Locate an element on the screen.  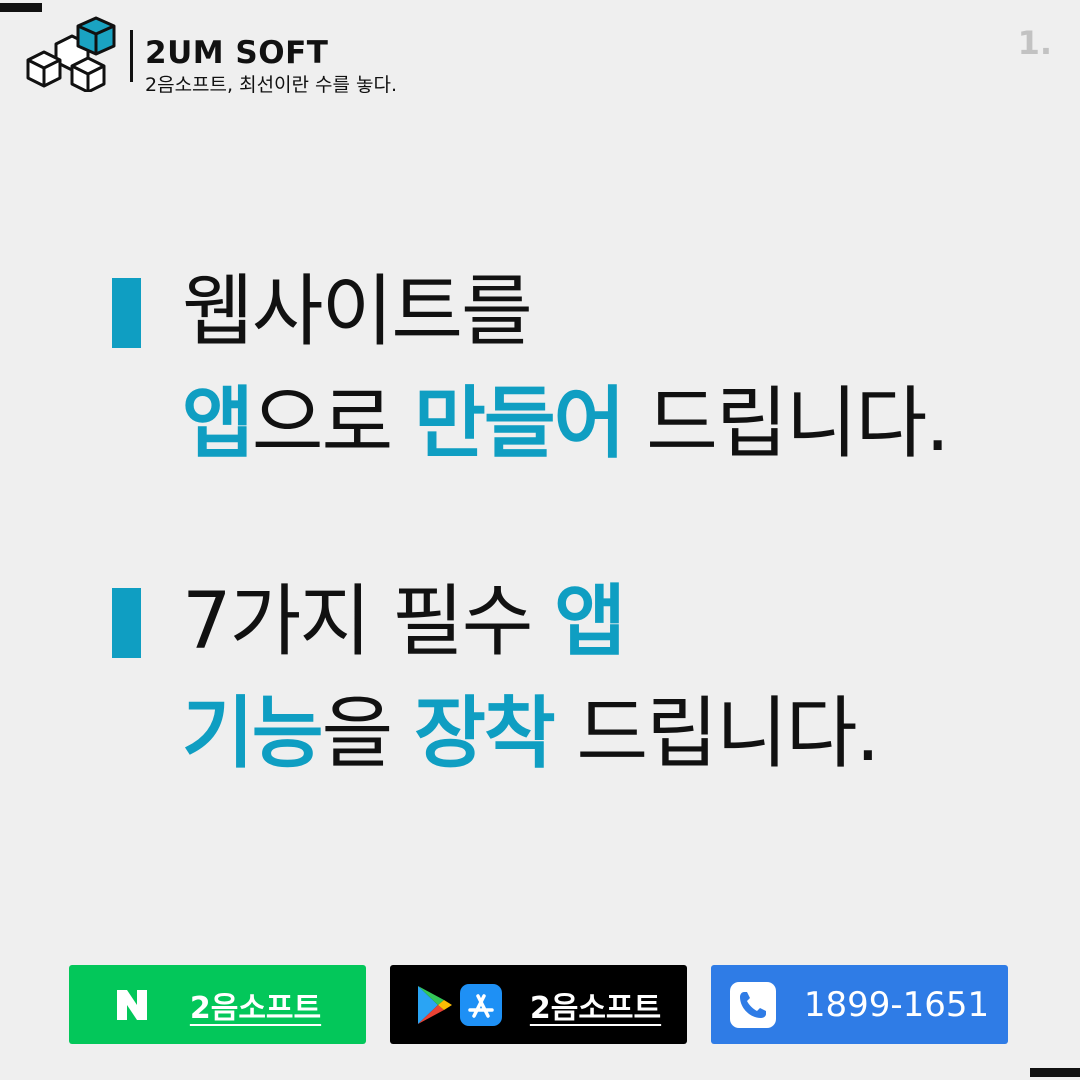
store-button-label: 2음소프트 is located at coordinates (595, 1008).